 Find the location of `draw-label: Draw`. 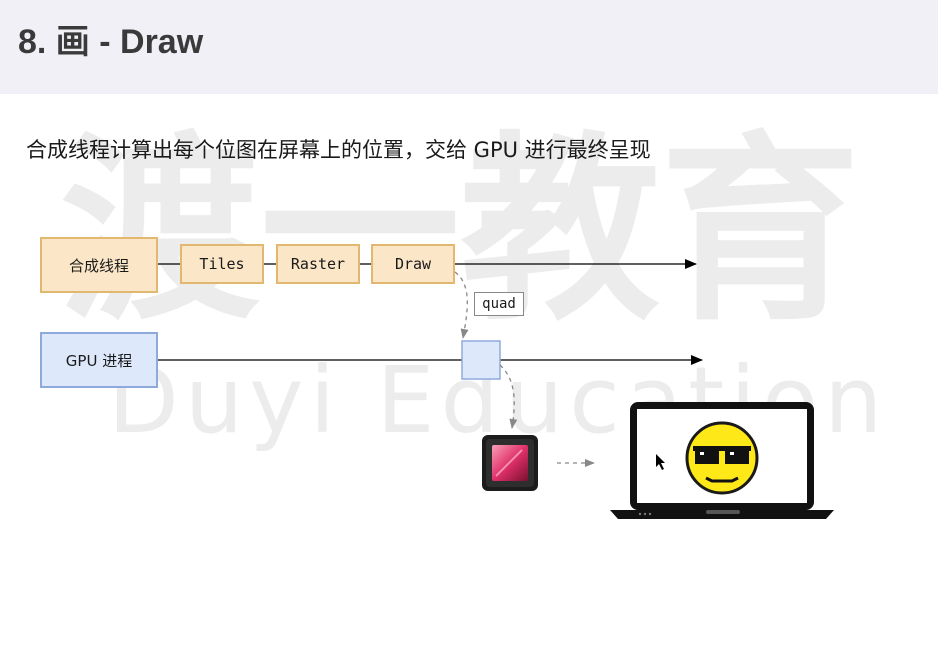

draw-label: Draw is located at coordinates (413, 264).